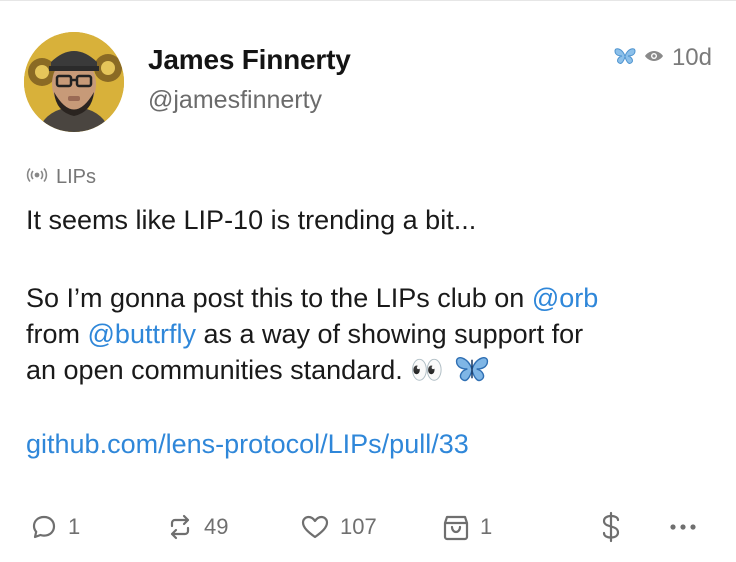 The height and width of the screenshot is (562, 736). I want to click on collect-icon, so click(456, 527).